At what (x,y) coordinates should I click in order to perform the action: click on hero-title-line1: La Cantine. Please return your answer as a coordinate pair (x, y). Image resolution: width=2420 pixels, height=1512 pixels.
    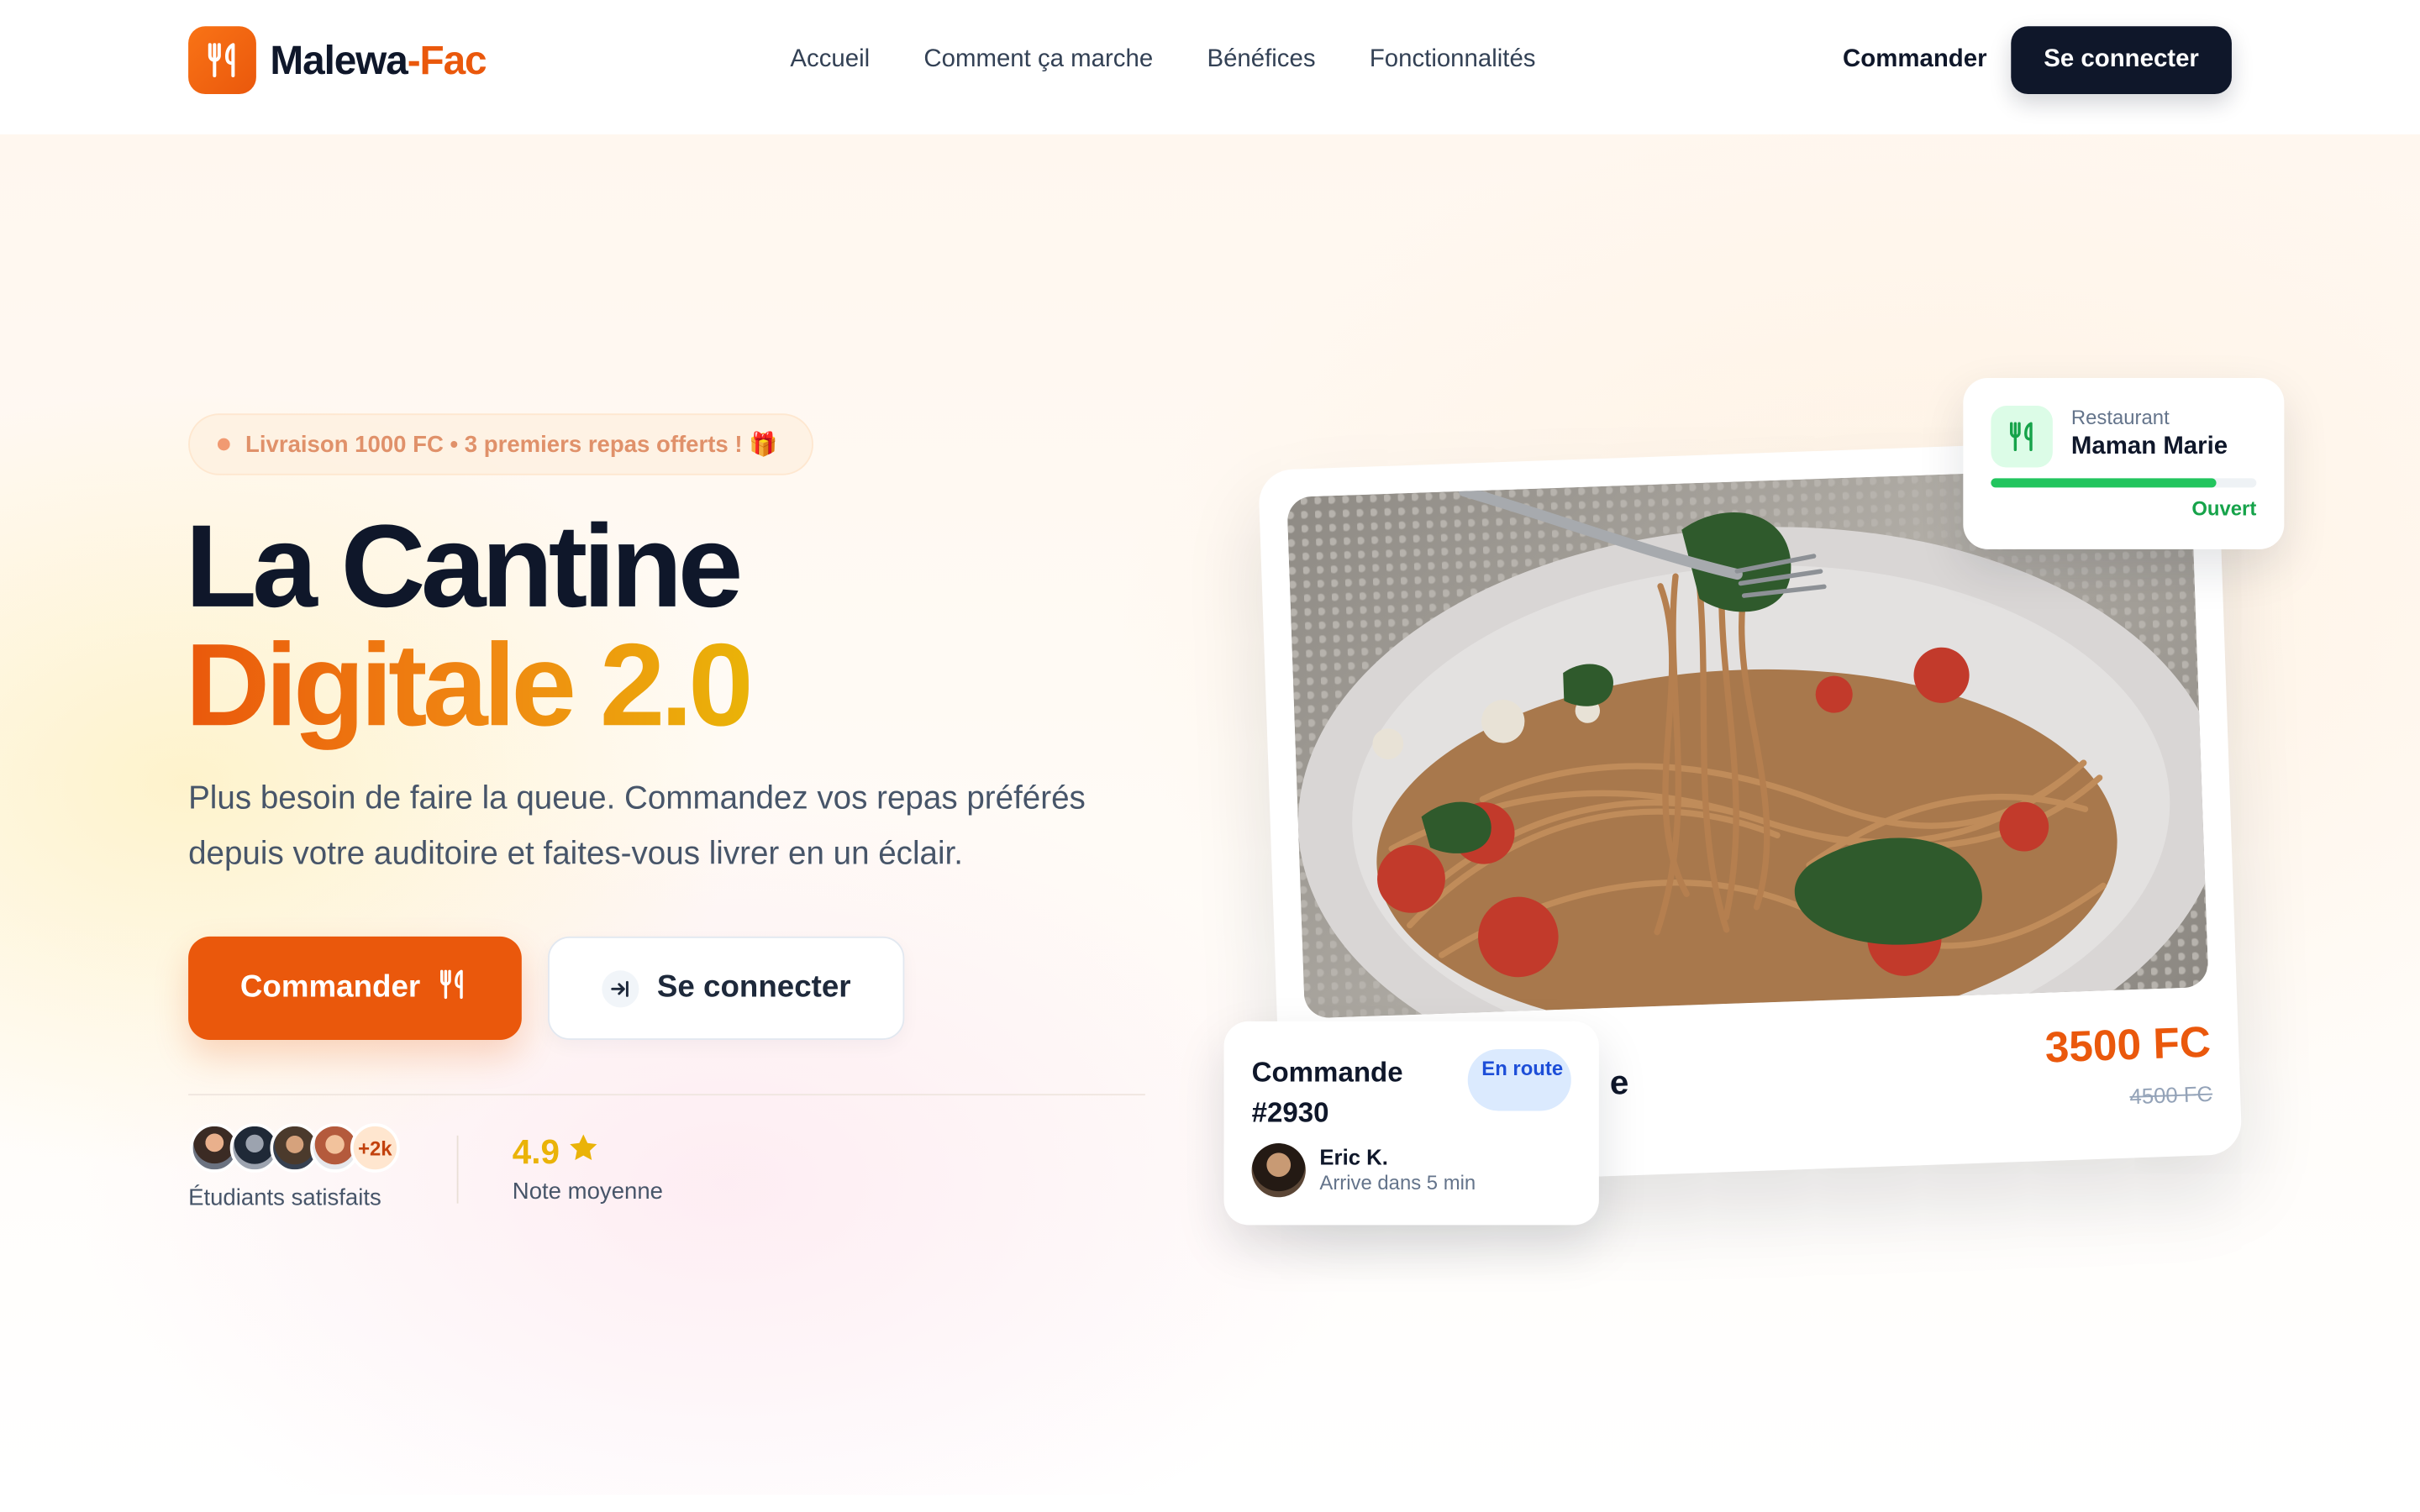
    Looking at the image, I should click on (464, 567).